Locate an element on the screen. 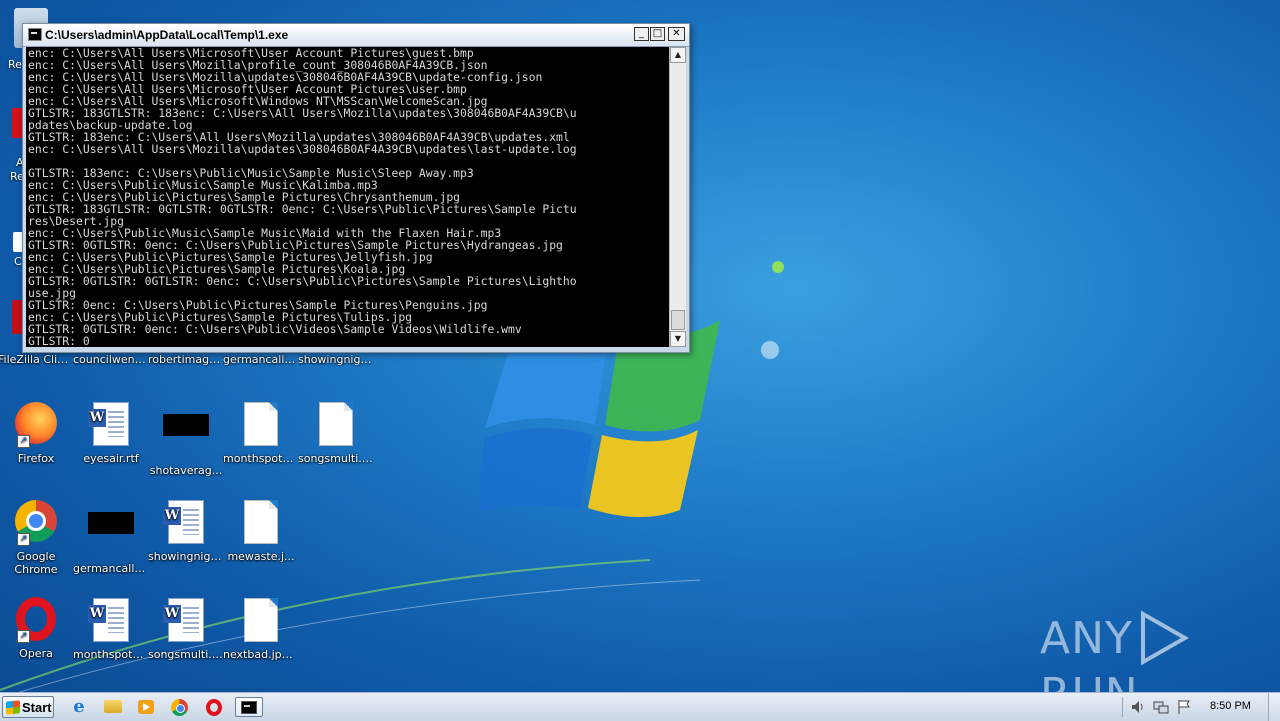  chrome-icon is located at coordinates (179, 707).